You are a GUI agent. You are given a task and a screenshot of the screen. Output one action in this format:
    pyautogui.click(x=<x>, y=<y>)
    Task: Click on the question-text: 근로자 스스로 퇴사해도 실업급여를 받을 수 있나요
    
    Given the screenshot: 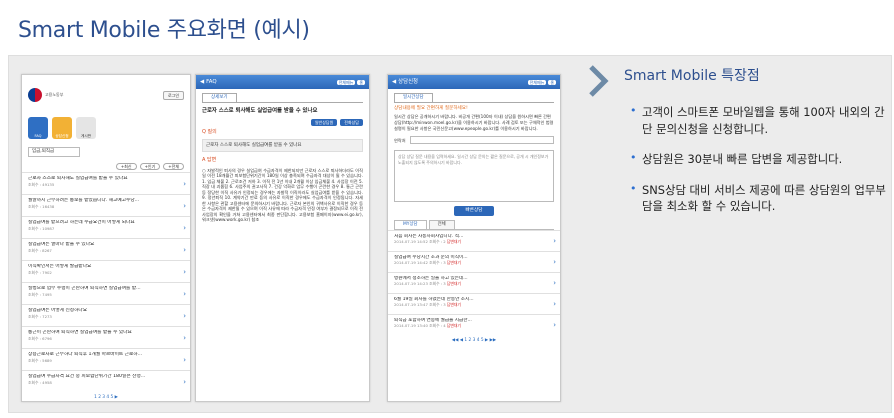 What is the action you would take?
    pyautogui.click(x=282, y=145)
    